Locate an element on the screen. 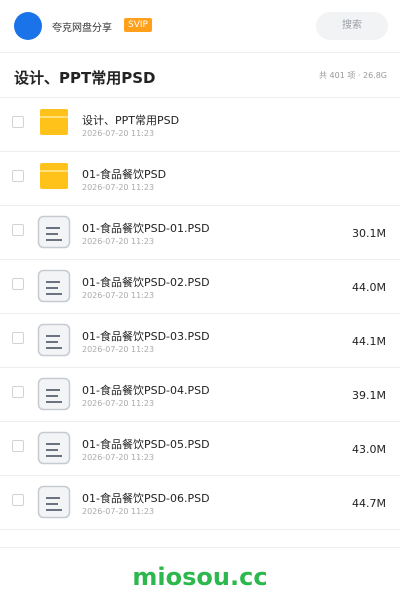 This screenshot has width=400, height=600. item-name: 01-食品餐饮PSD-05.PSD is located at coordinates (146, 444).